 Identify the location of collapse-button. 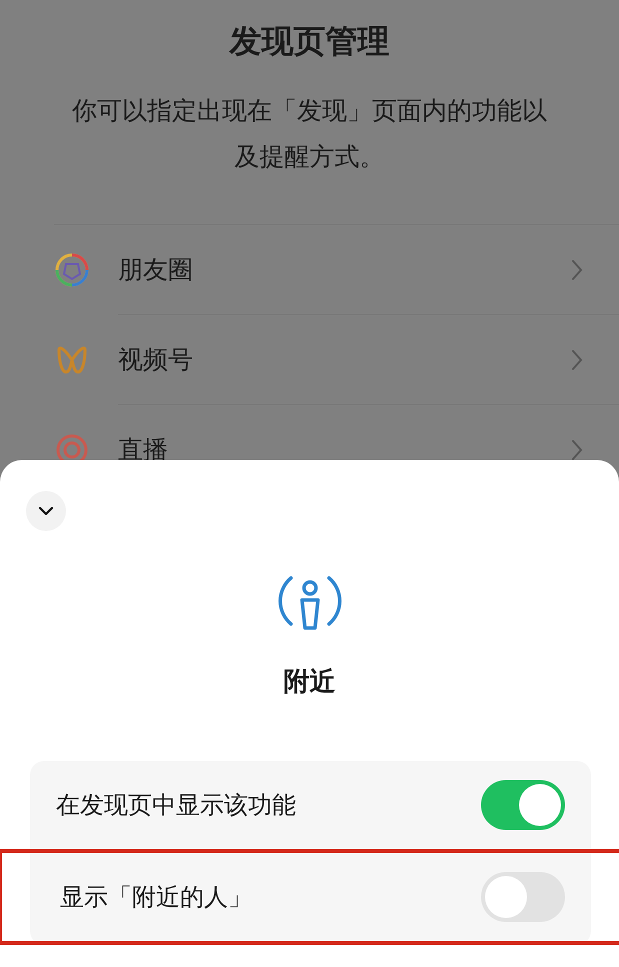
(46, 511).